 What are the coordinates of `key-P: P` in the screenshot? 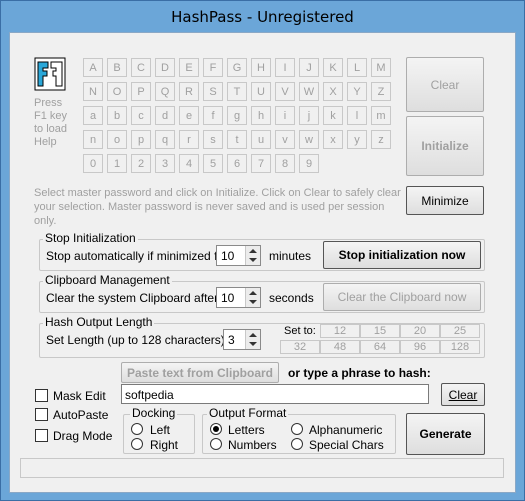 It's located at (141, 91).